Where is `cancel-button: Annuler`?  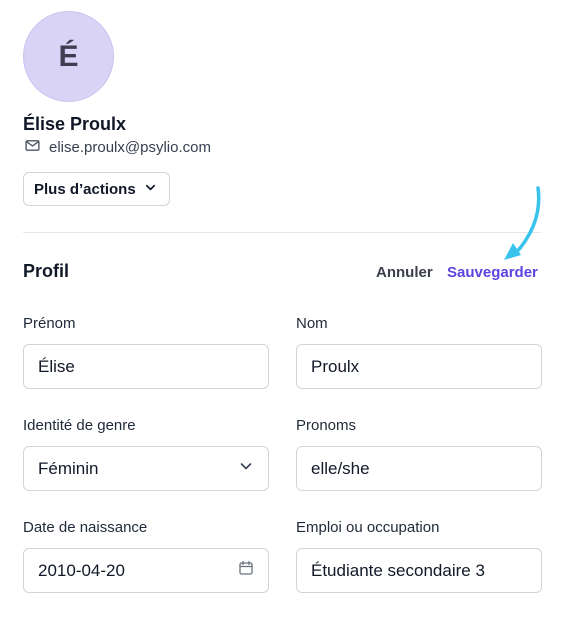
cancel-button: Annuler is located at coordinates (404, 272).